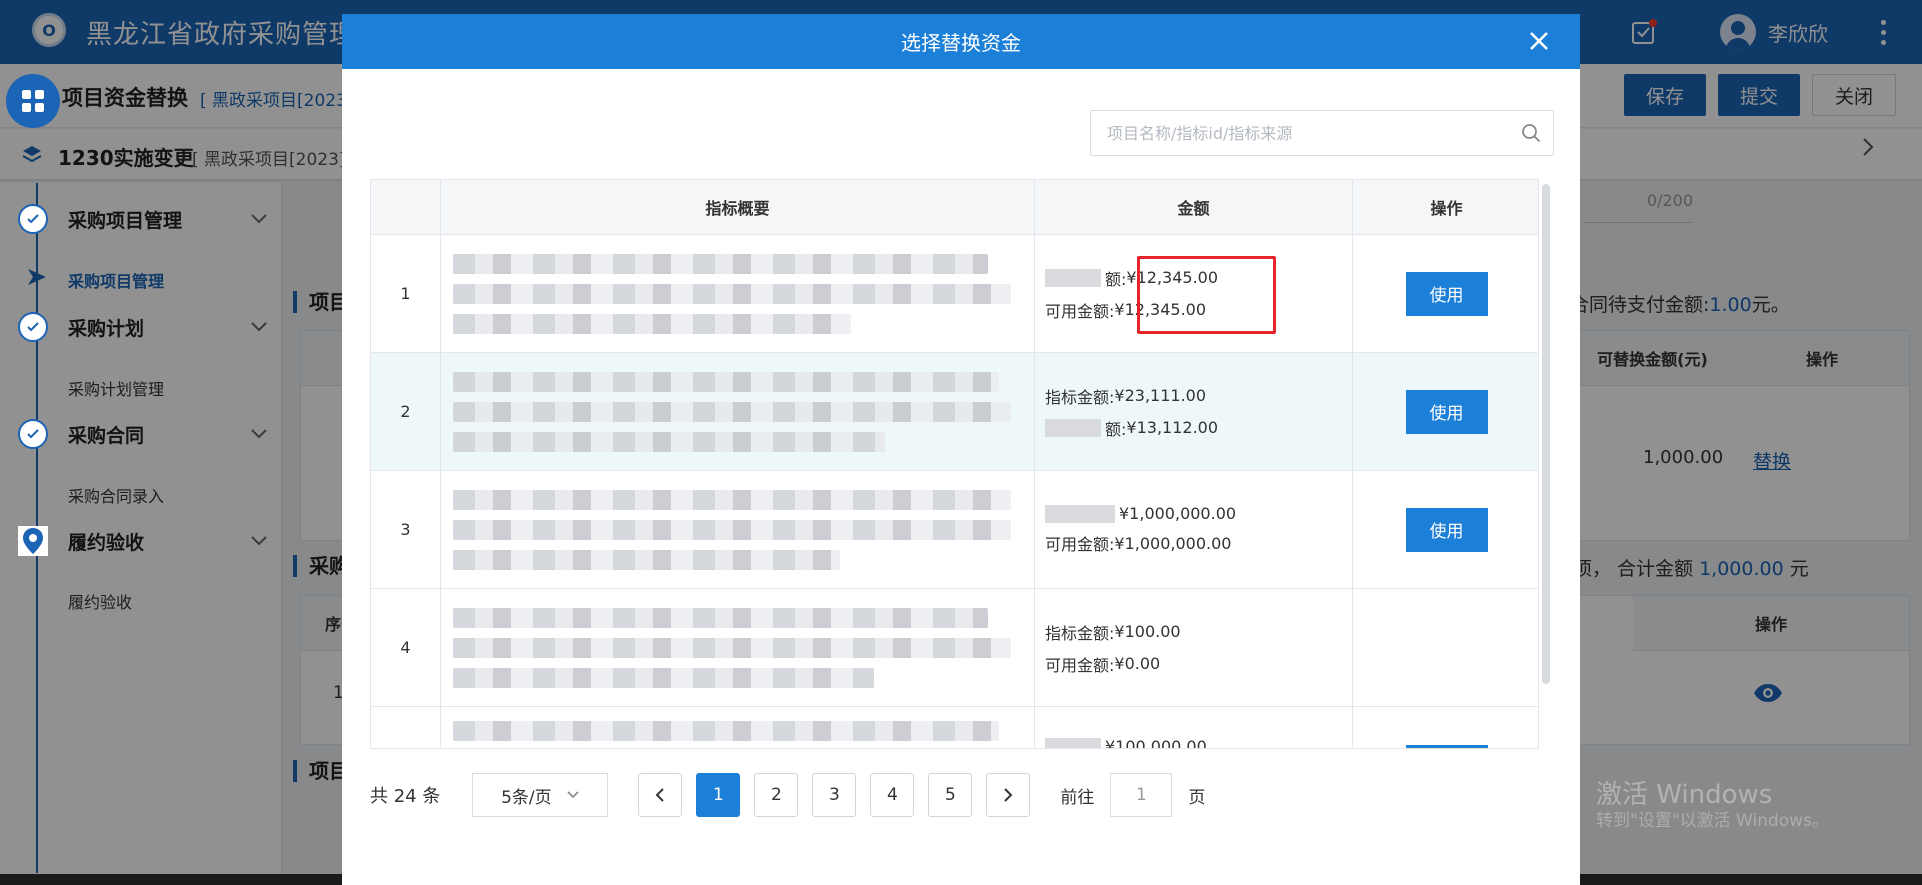 This screenshot has width=1922, height=885. I want to click on row-amount: 指标金额: ¥23,111.00 额: ¥13,112.00, so click(1194, 411).